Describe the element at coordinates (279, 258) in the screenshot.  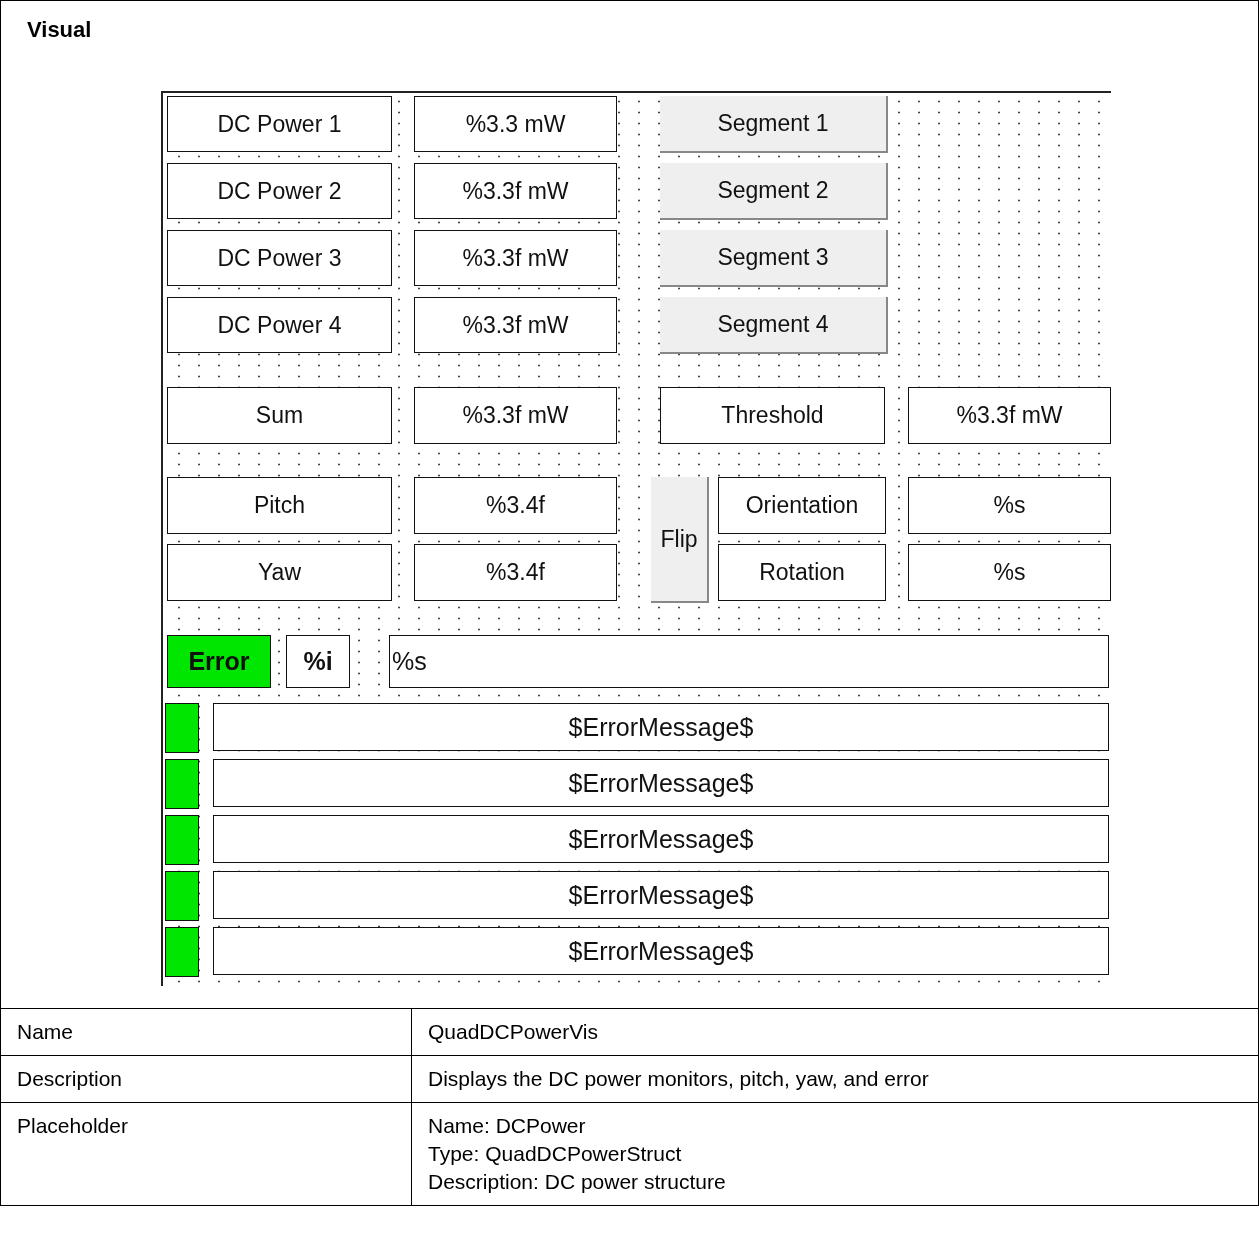
I see `power-label: DC Power 3` at that location.